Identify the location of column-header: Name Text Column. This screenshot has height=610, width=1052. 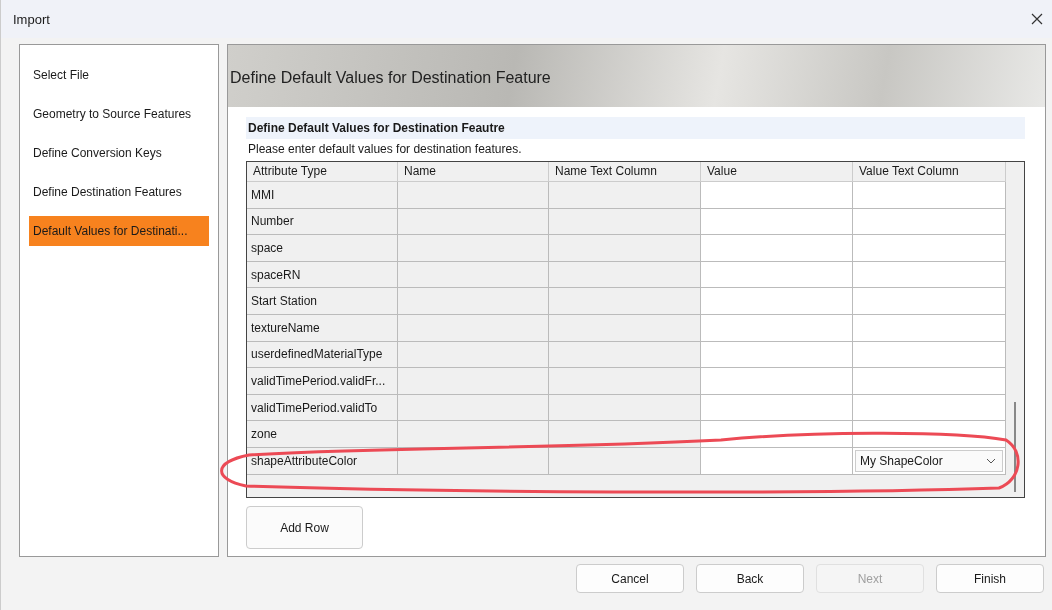
(625, 172).